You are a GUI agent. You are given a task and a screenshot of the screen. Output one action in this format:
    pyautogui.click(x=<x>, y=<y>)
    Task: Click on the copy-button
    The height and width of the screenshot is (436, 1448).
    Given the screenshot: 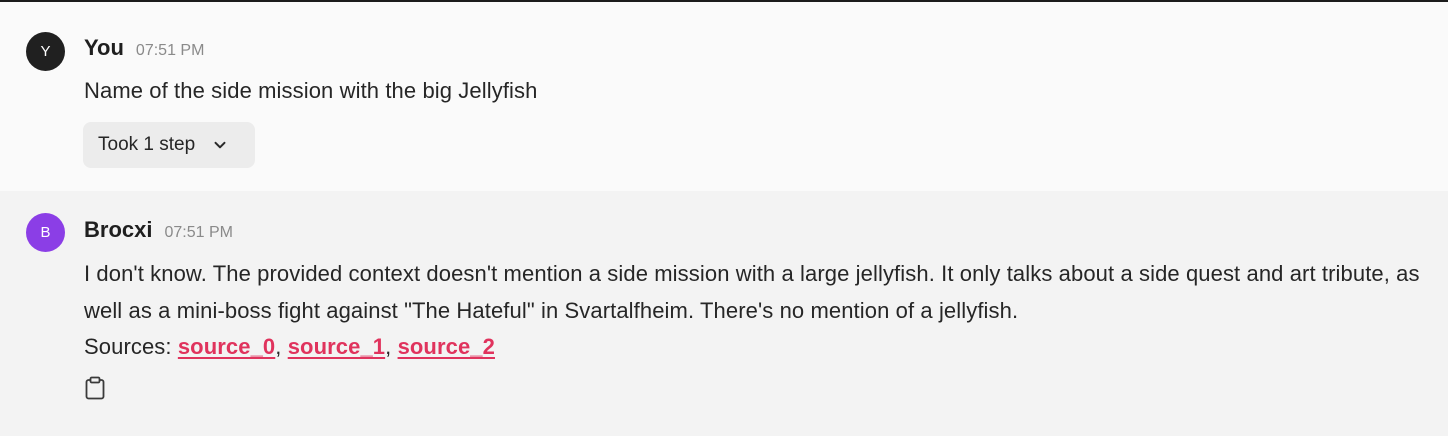 What is the action you would take?
    pyautogui.click(x=95, y=388)
    